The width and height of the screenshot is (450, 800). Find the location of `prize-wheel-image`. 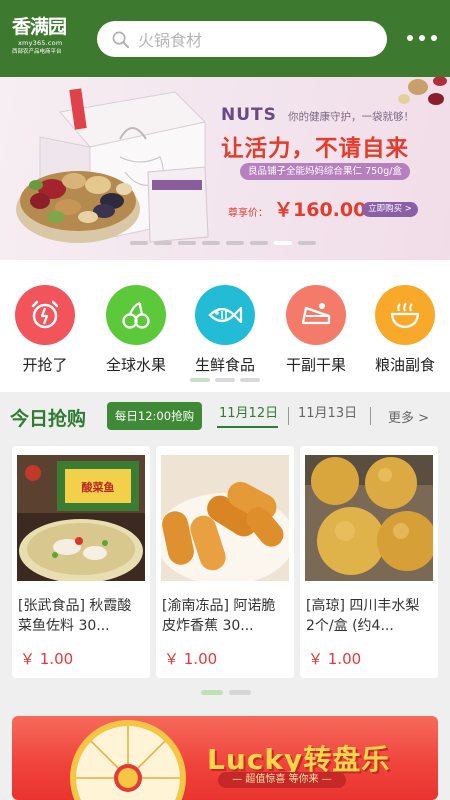

prize-wheel-image is located at coordinates (128, 760).